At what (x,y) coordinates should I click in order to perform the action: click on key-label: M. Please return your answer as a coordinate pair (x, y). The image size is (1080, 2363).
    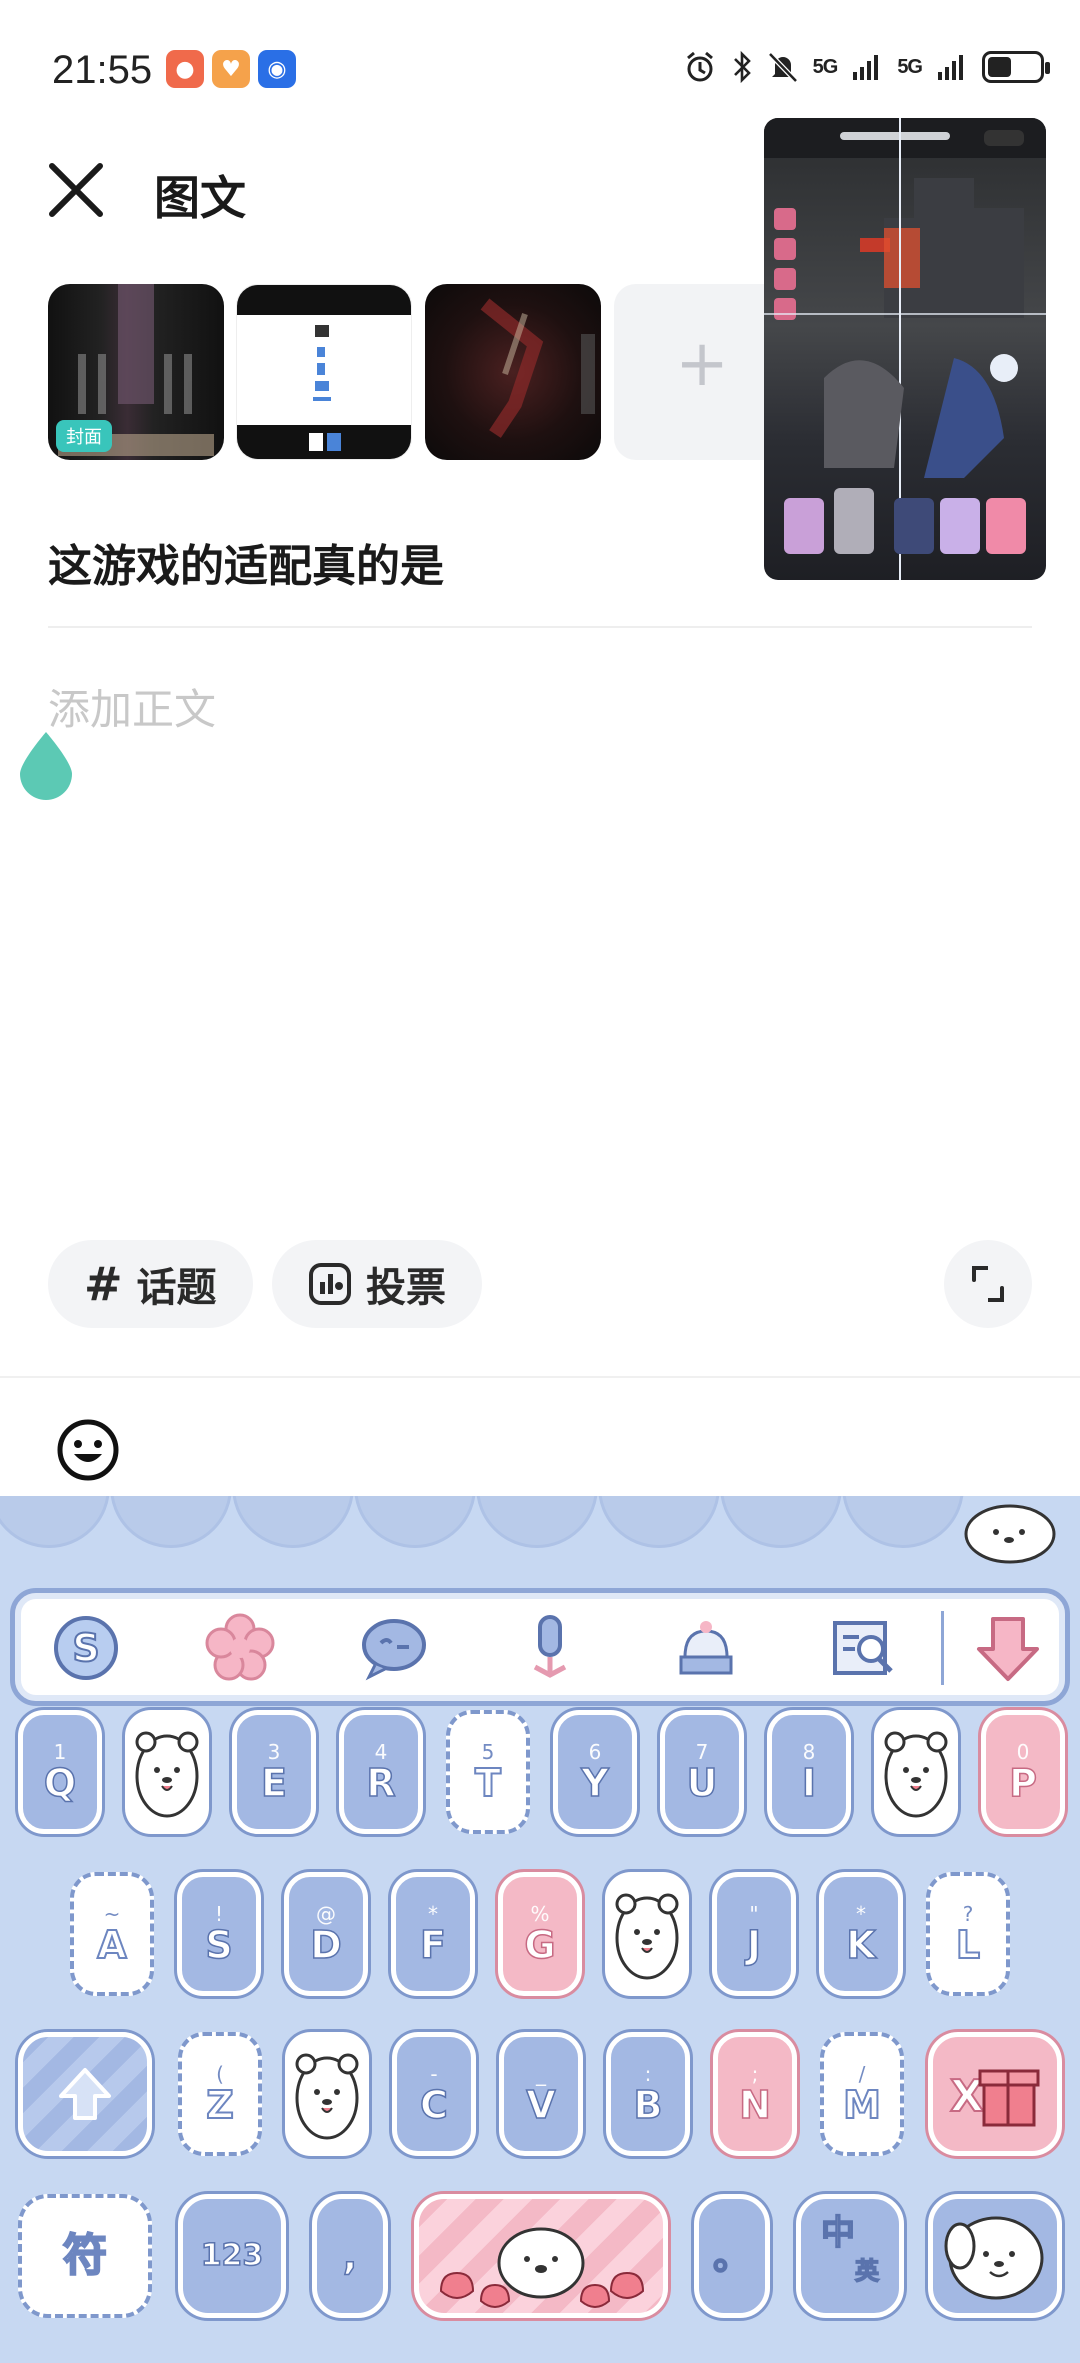
    Looking at the image, I should click on (862, 2105).